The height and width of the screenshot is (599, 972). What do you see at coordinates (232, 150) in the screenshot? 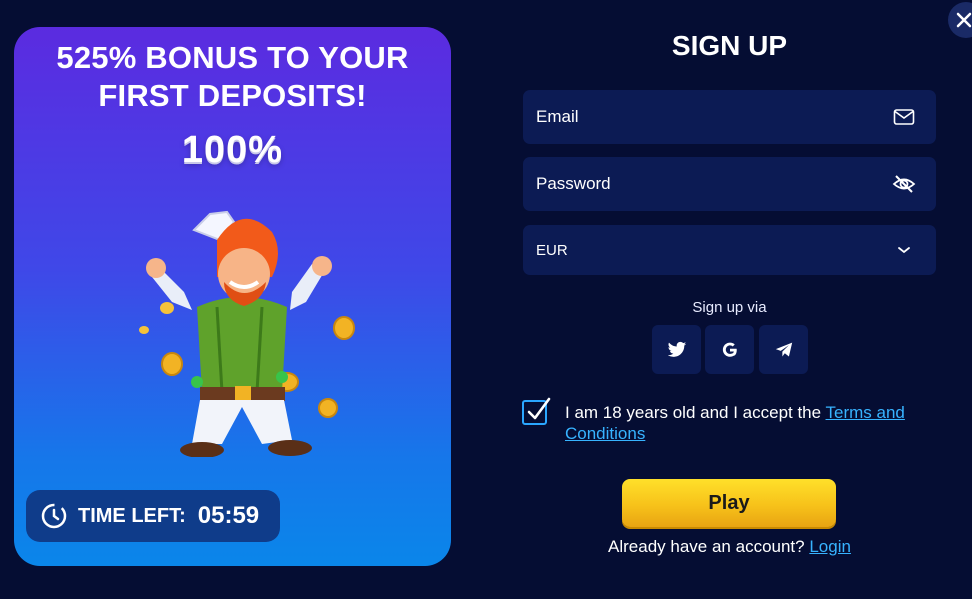
I see `promo-percent: 100%` at bounding box center [232, 150].